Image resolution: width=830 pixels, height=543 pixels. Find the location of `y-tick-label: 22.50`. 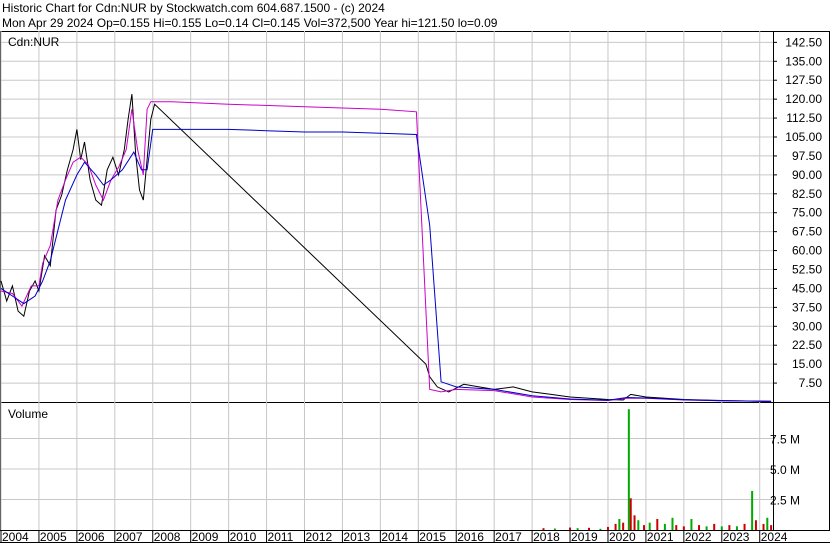

y-tick-label: 22.50 is located at coordinates (807, 345).